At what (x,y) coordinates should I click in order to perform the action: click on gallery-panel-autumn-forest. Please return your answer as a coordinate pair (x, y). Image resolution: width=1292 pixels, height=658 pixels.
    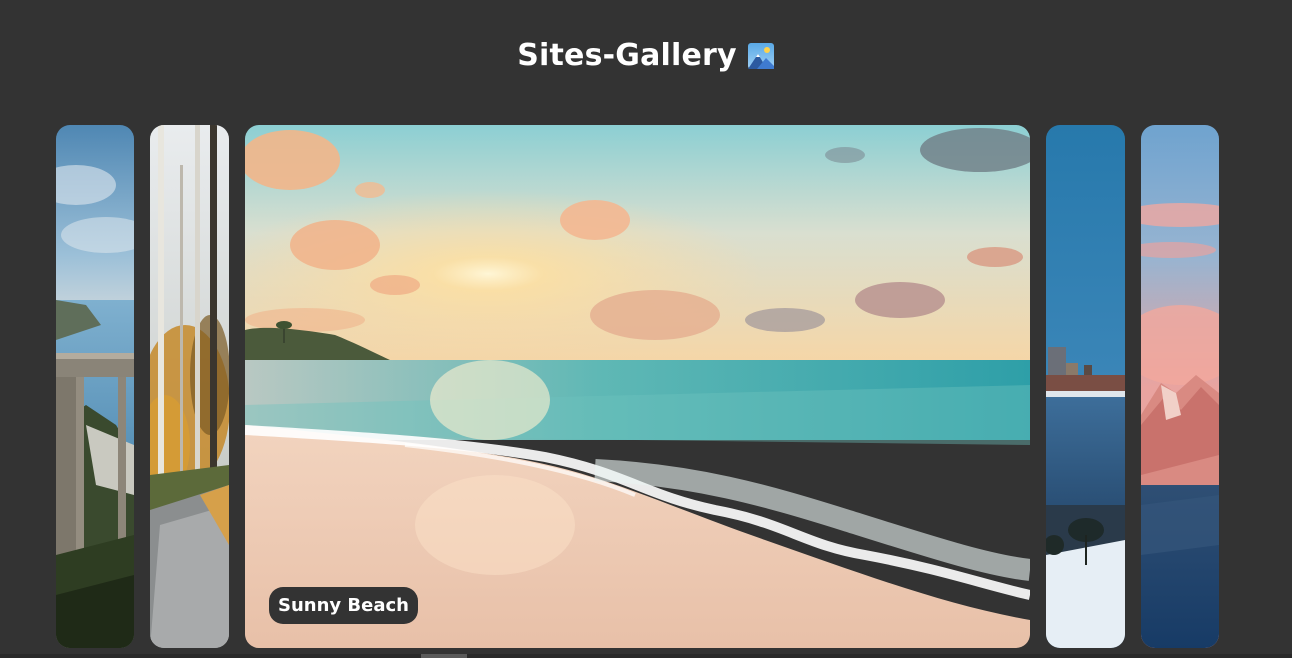
    Looking at the image, I should click on (189, 386).